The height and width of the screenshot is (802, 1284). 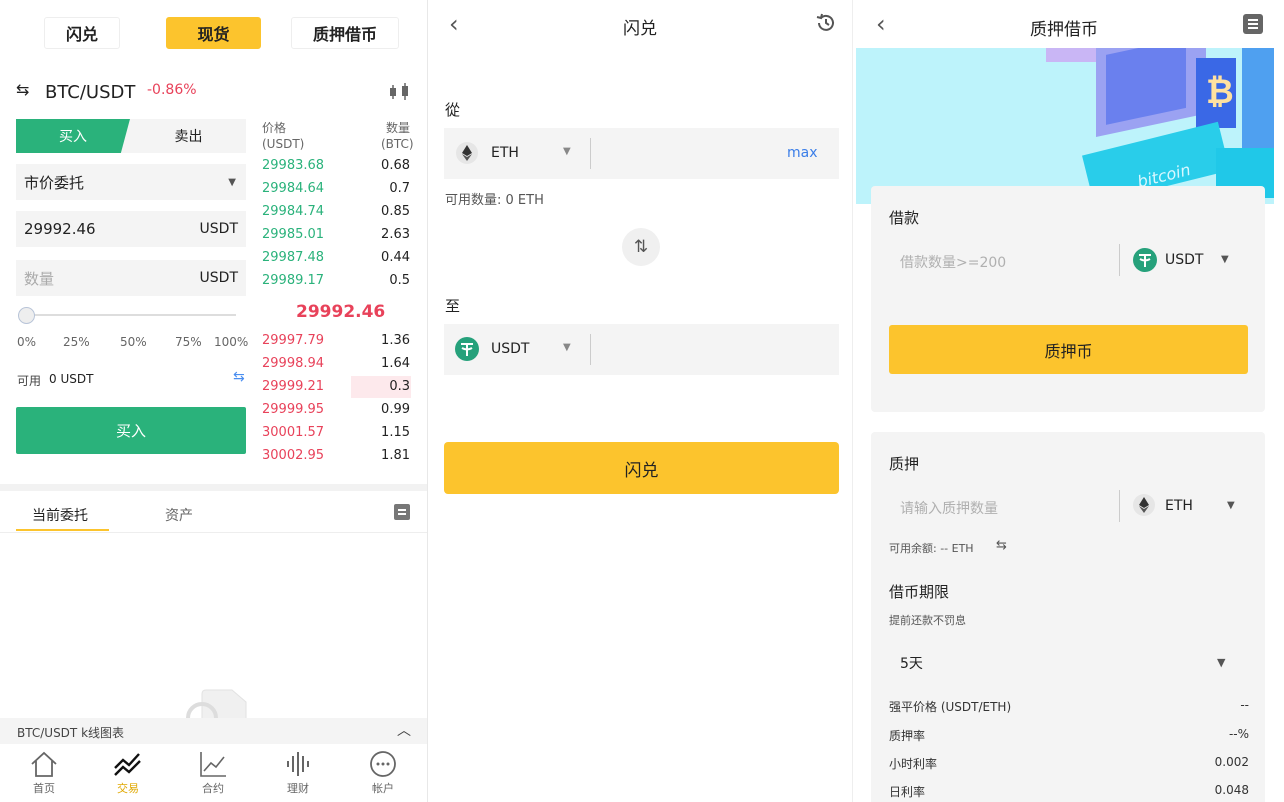 What do you see at coordinates (22, 89) in the screenshot?
I see `swap-pair-icon: ⇆` at bounding box center [22, 89].